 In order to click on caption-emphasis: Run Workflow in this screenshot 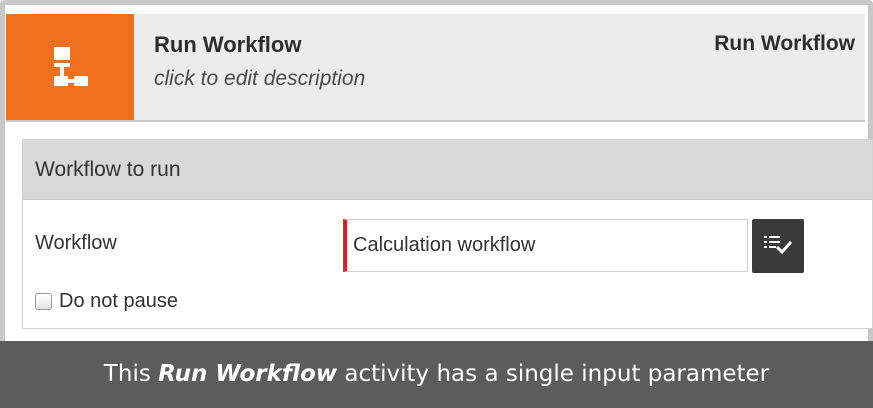, I will do `click(248, 374)`.